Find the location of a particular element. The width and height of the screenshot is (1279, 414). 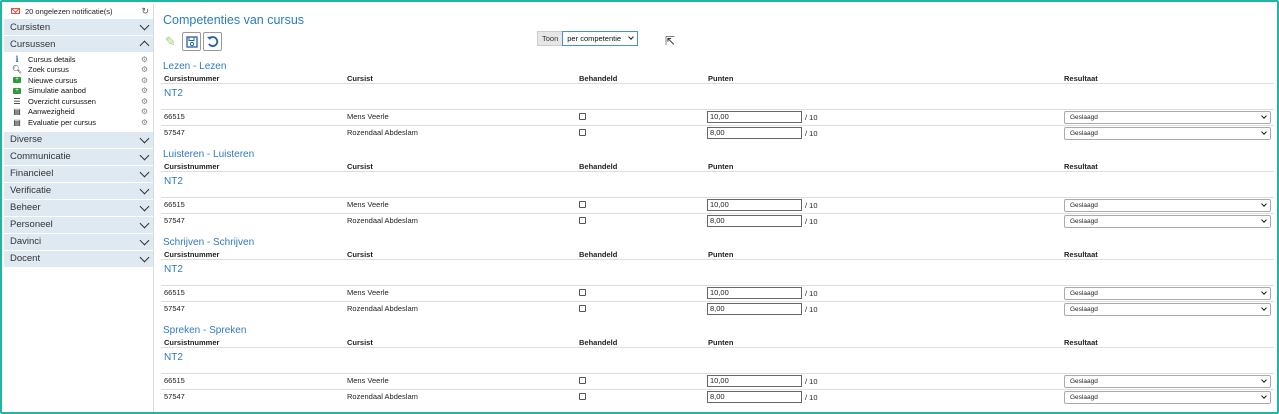

sidebar-section-diverse: Diverse is located at coordinates (78, 139).